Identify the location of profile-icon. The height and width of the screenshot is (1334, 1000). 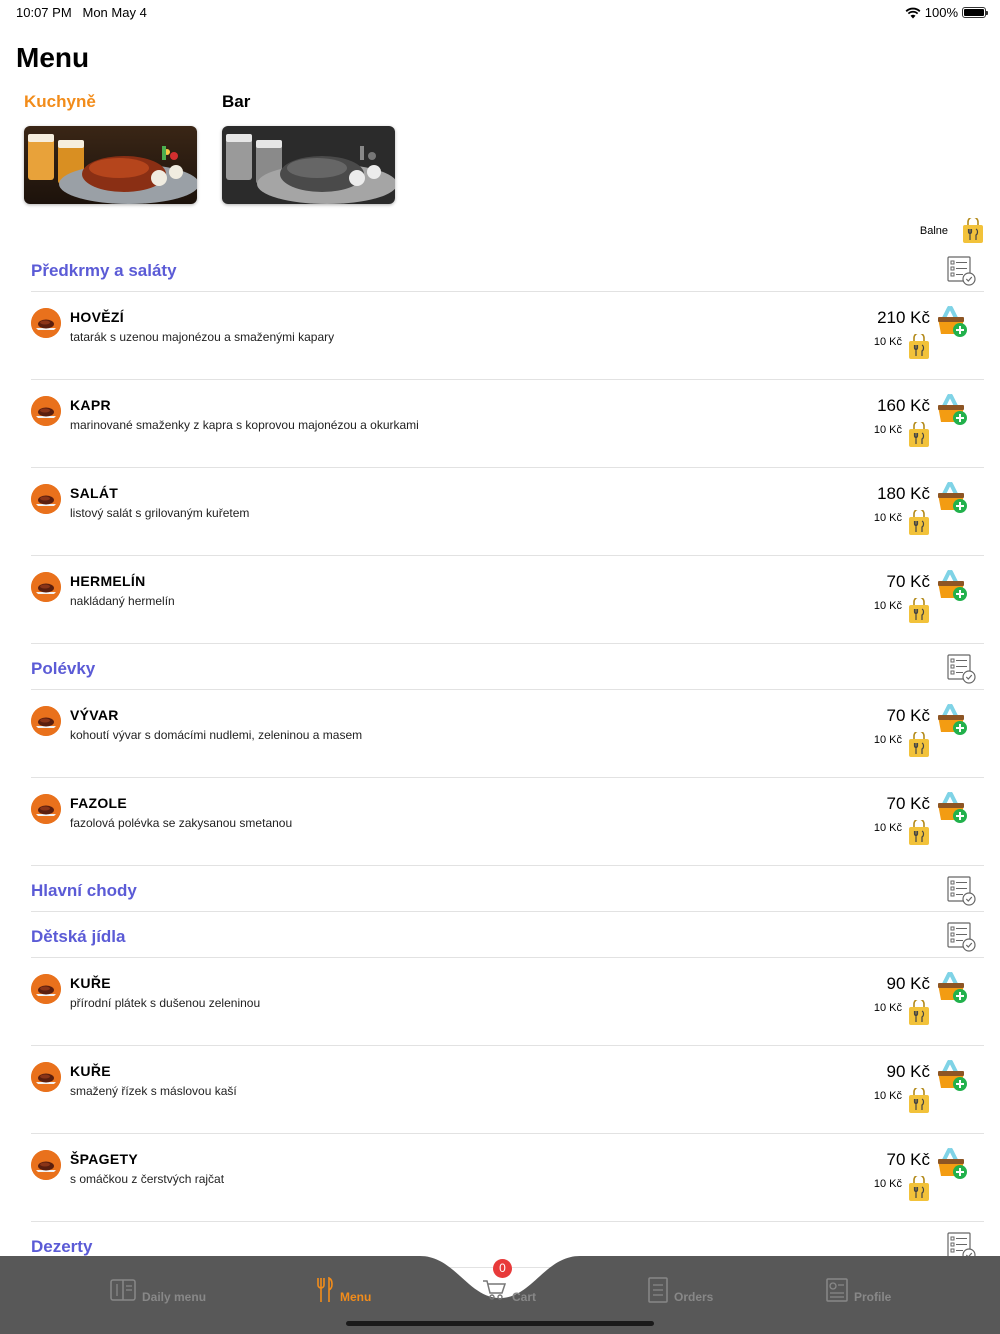
(837, 1290).